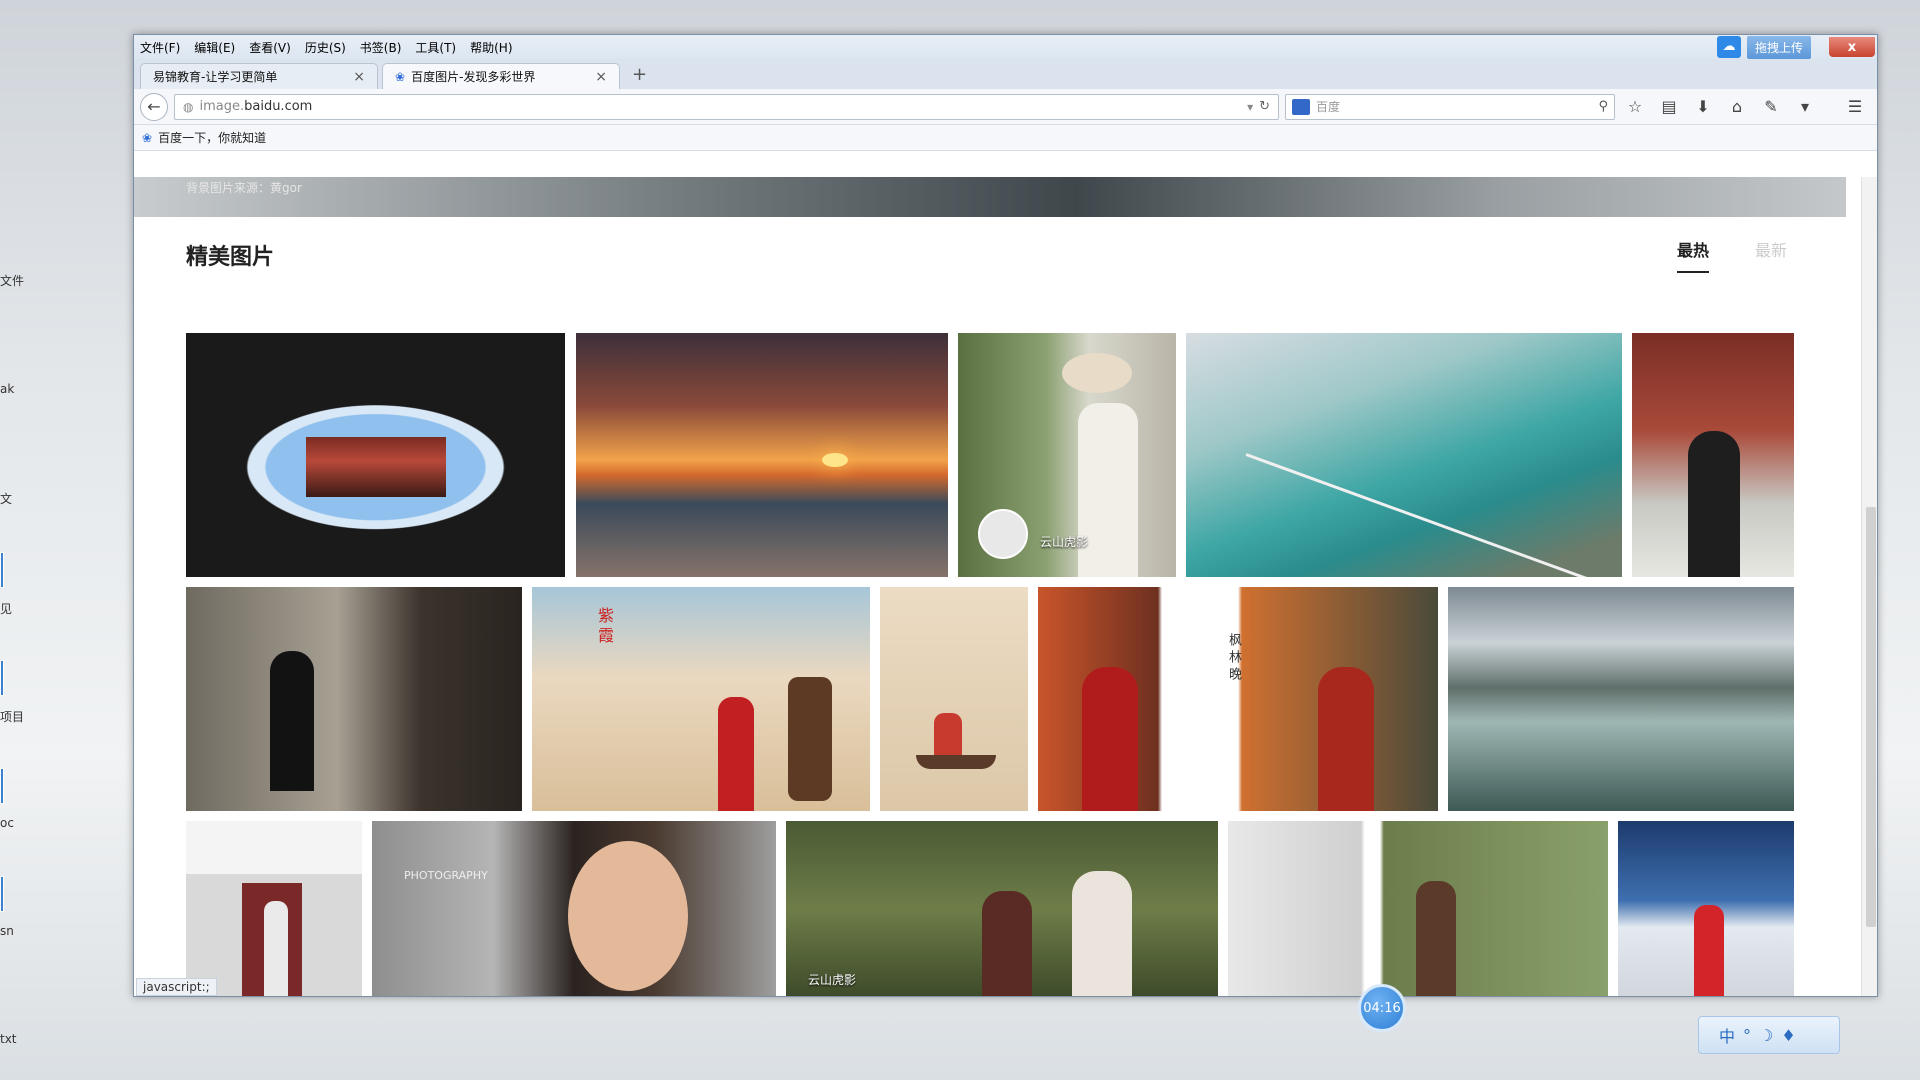  Describe the element at coordinates (1250, 107) in the screenshot. I see `dropdown-icon: ▾` at that location.